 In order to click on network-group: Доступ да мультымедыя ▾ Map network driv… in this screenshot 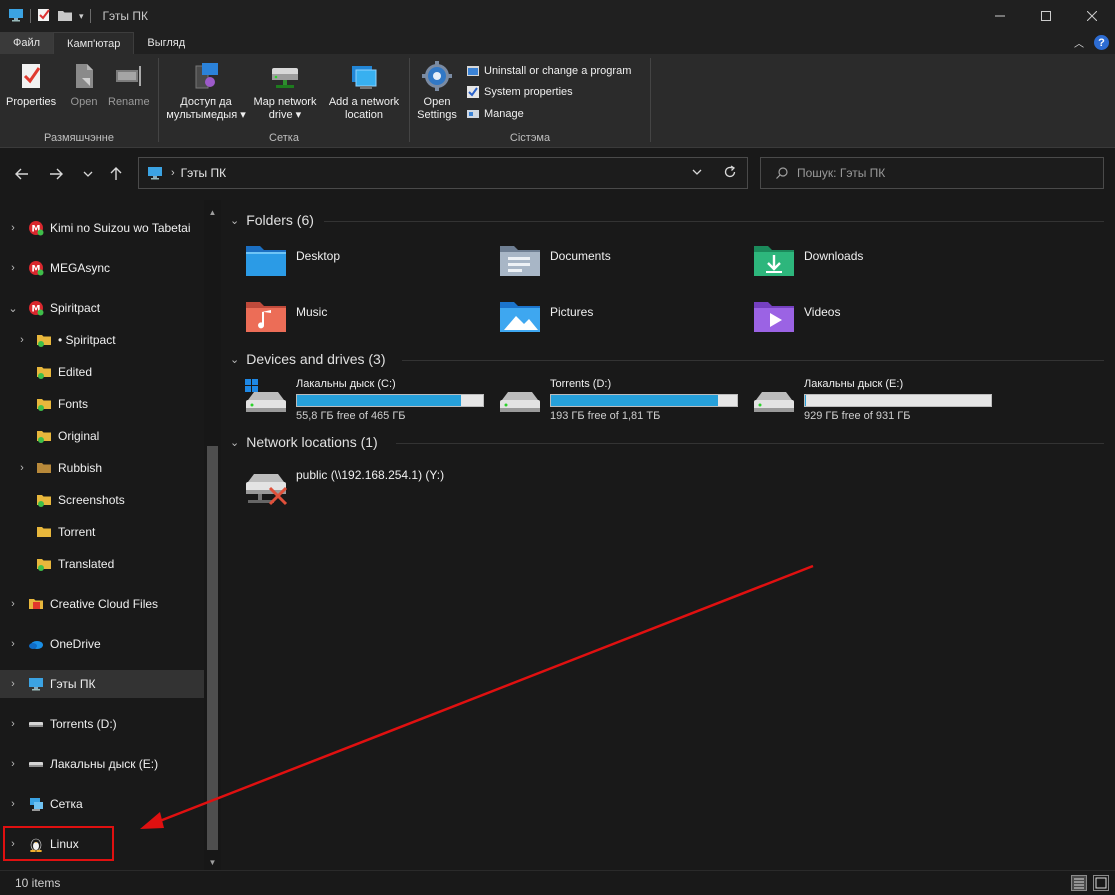, I will do `click(284, 101)`.